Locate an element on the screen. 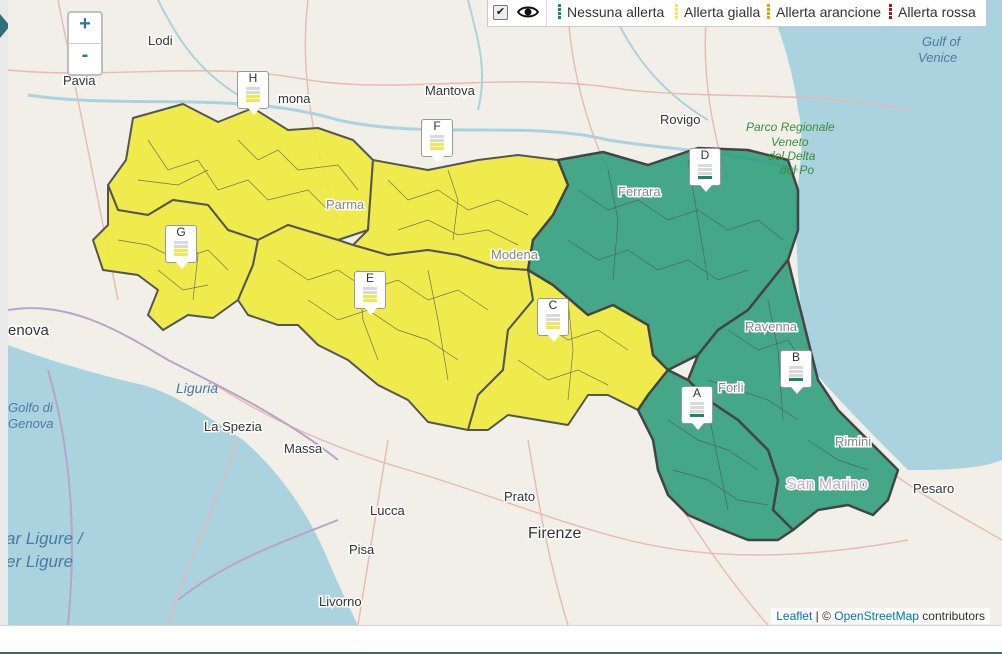  zone-letter: C is located at coordinates (553, 305).